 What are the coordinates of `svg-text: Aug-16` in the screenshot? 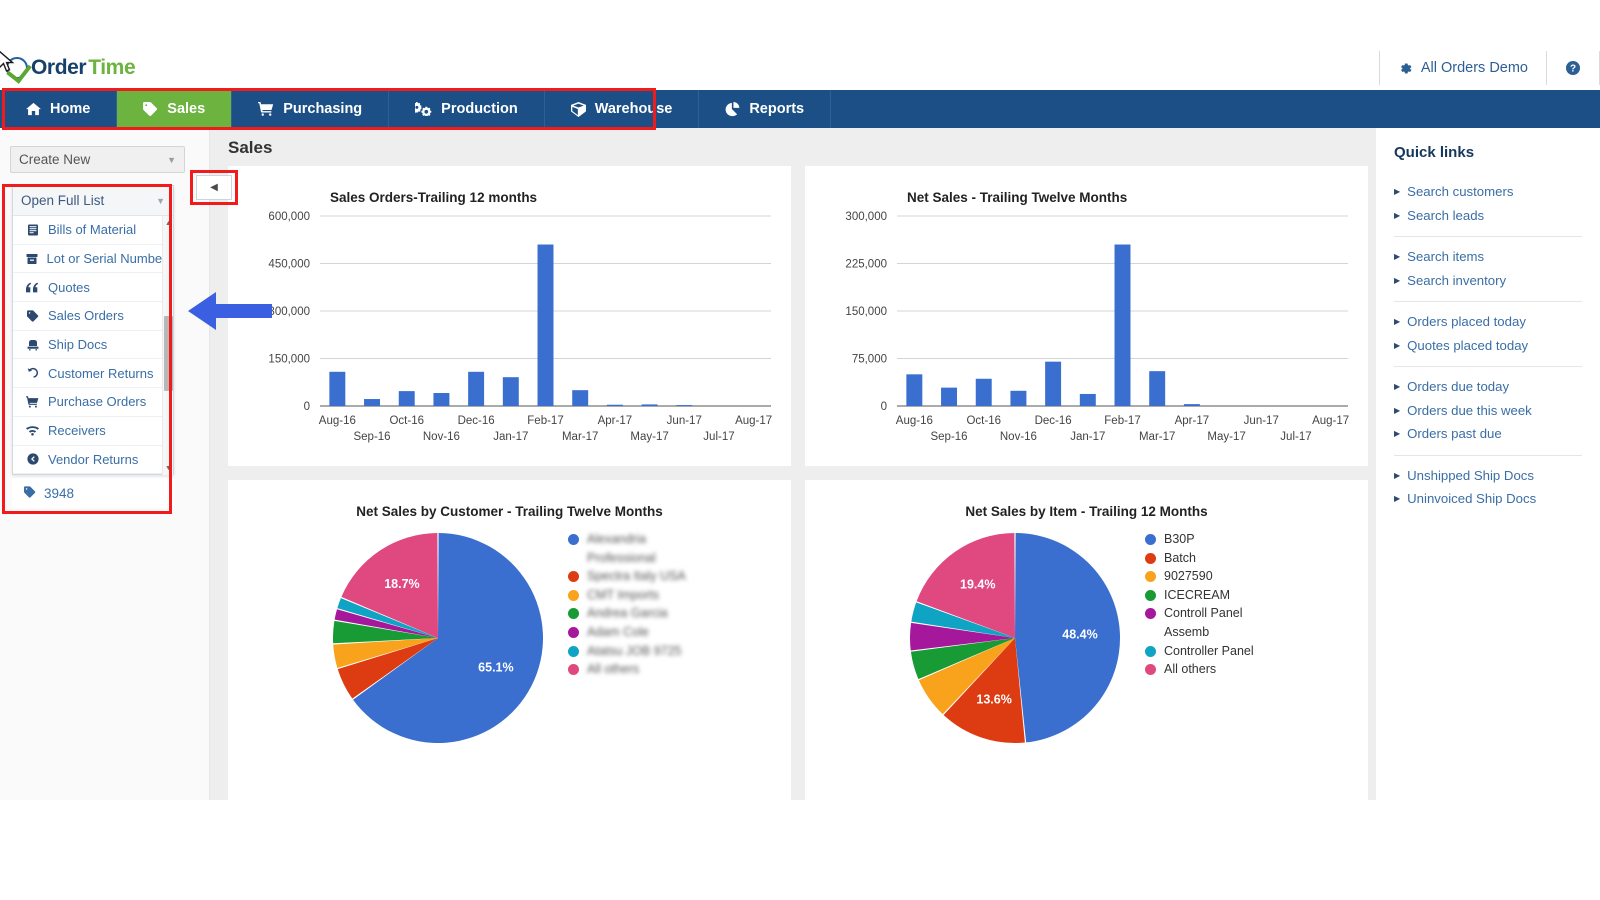 It's located at (337, 421).